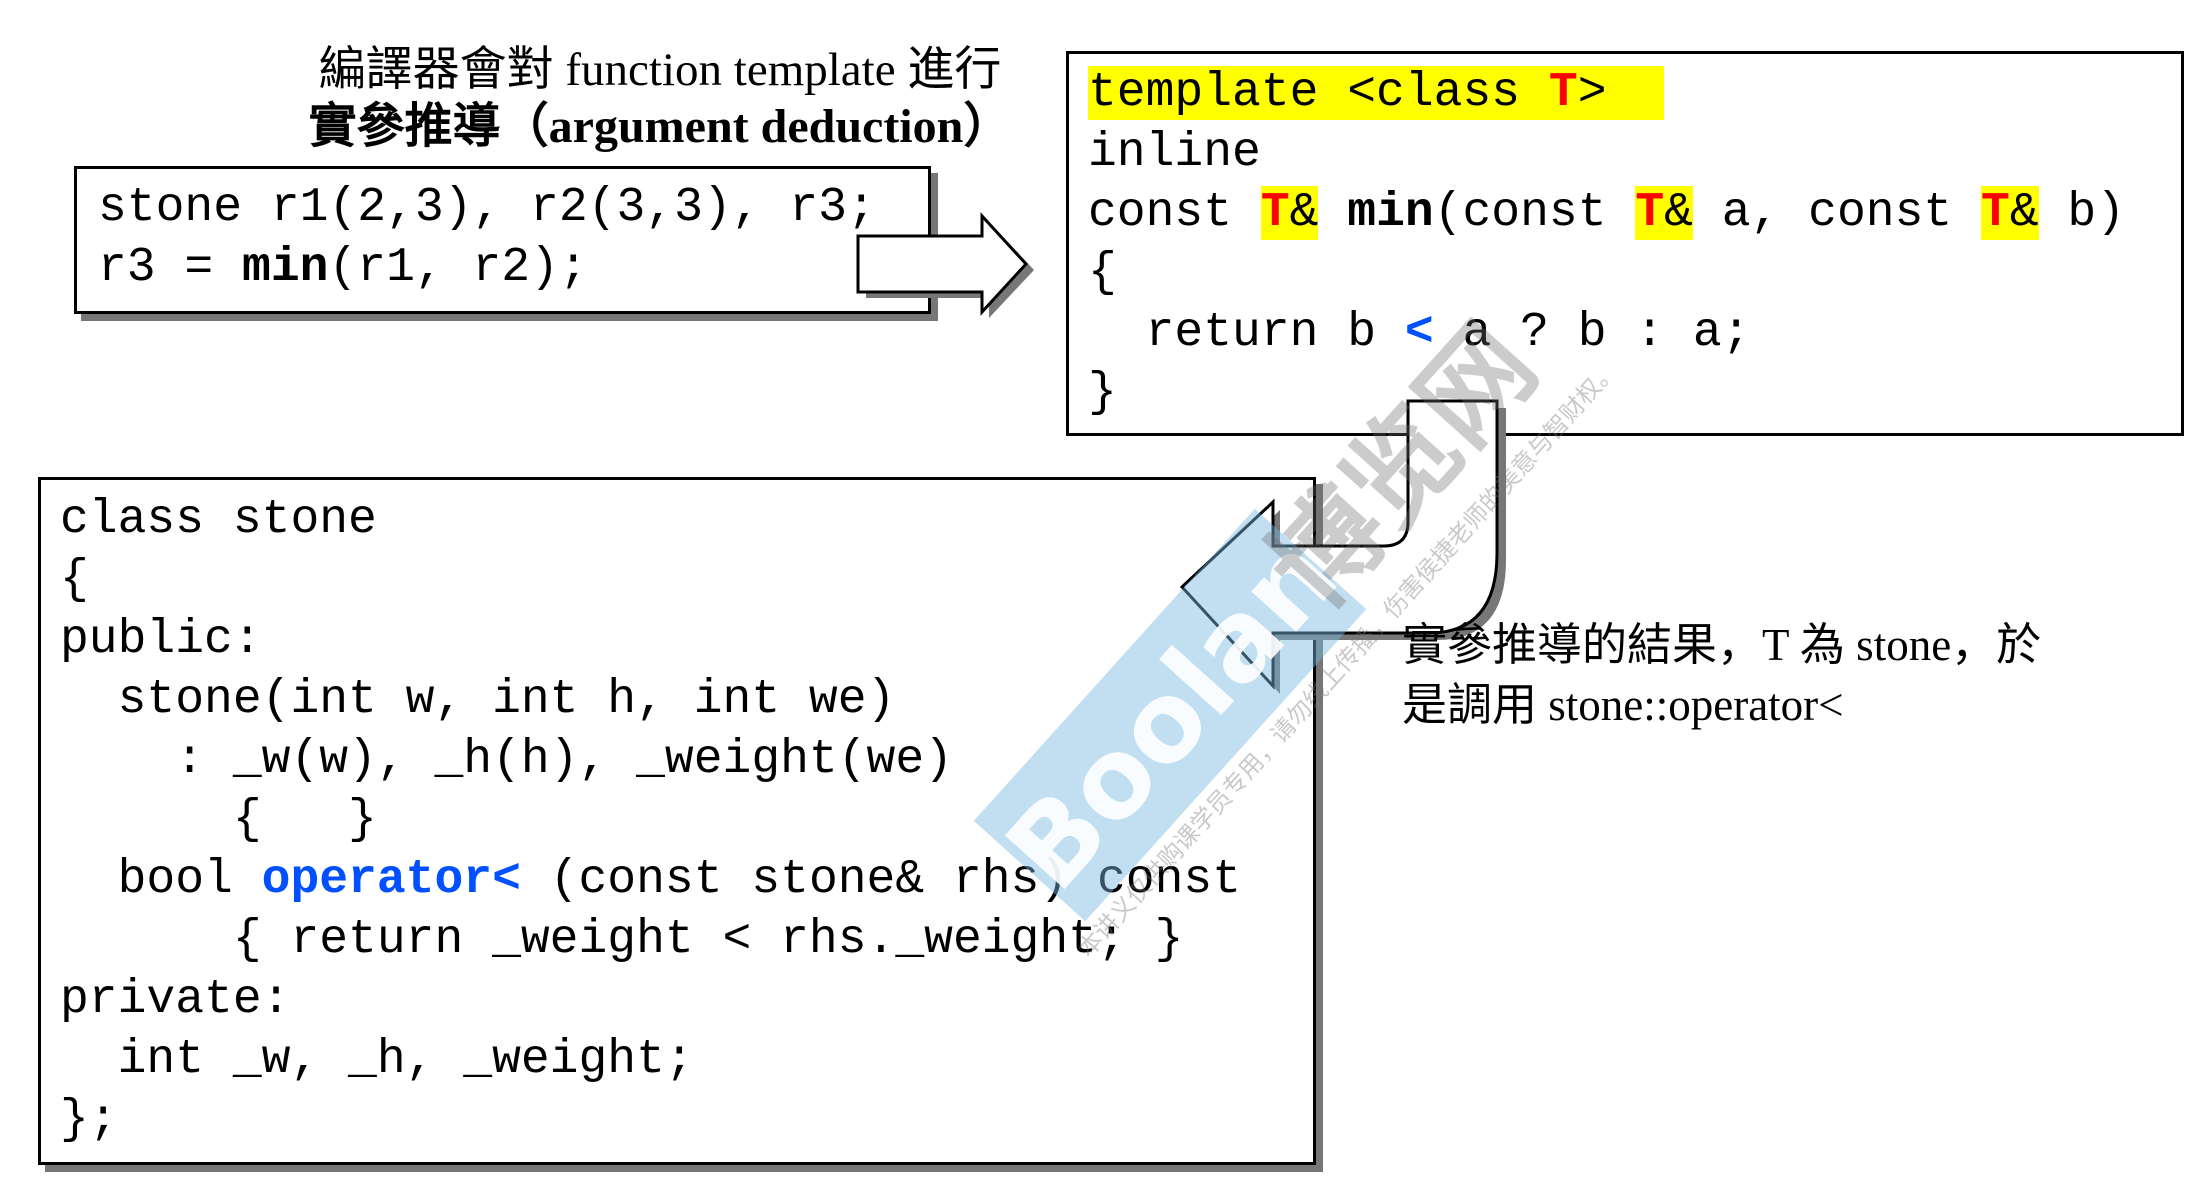 The height and width of the screenshot is (1180, 2190). What do you see at coordinates (1721, 675) in the screenshot?
I see `deduction-result-note: 實參推導的結果，T 為 stone，於 是調用 stone::operator<` at bounding box center [1721, 675].